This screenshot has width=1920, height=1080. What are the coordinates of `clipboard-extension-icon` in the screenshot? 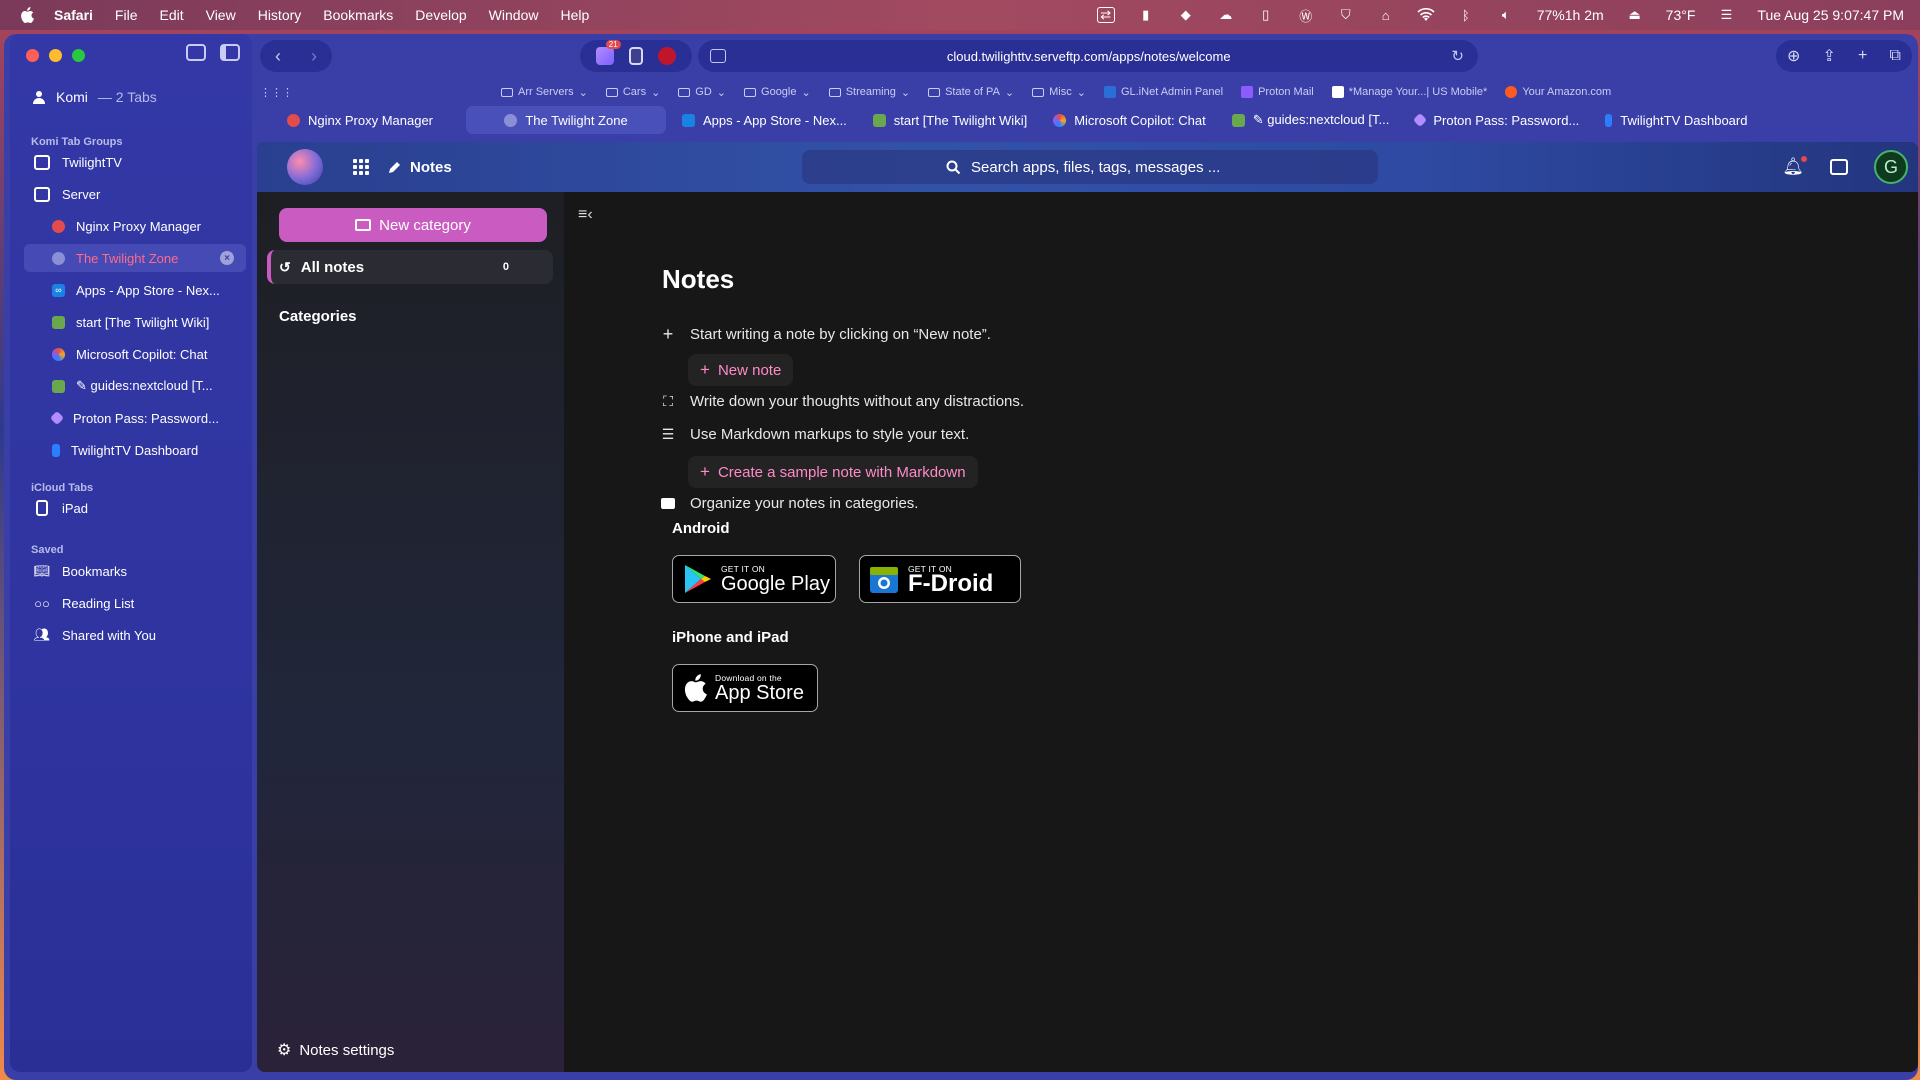 It's located at (635, 56).